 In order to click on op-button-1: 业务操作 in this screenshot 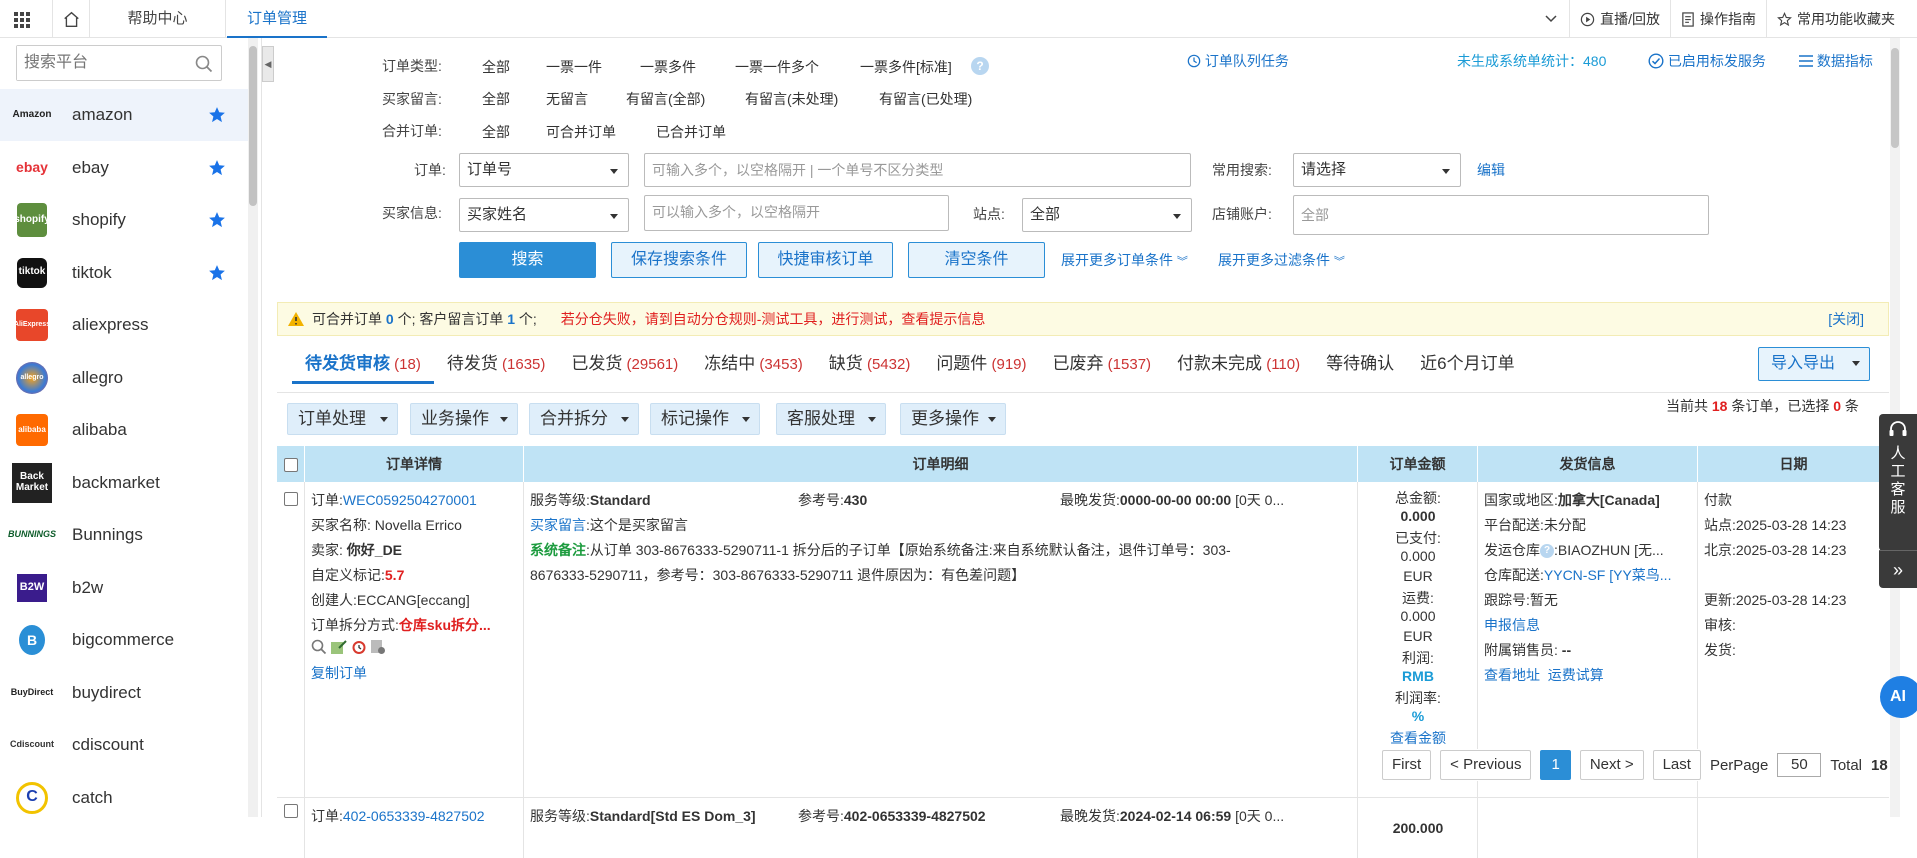, I will do `click(464, 419)`.